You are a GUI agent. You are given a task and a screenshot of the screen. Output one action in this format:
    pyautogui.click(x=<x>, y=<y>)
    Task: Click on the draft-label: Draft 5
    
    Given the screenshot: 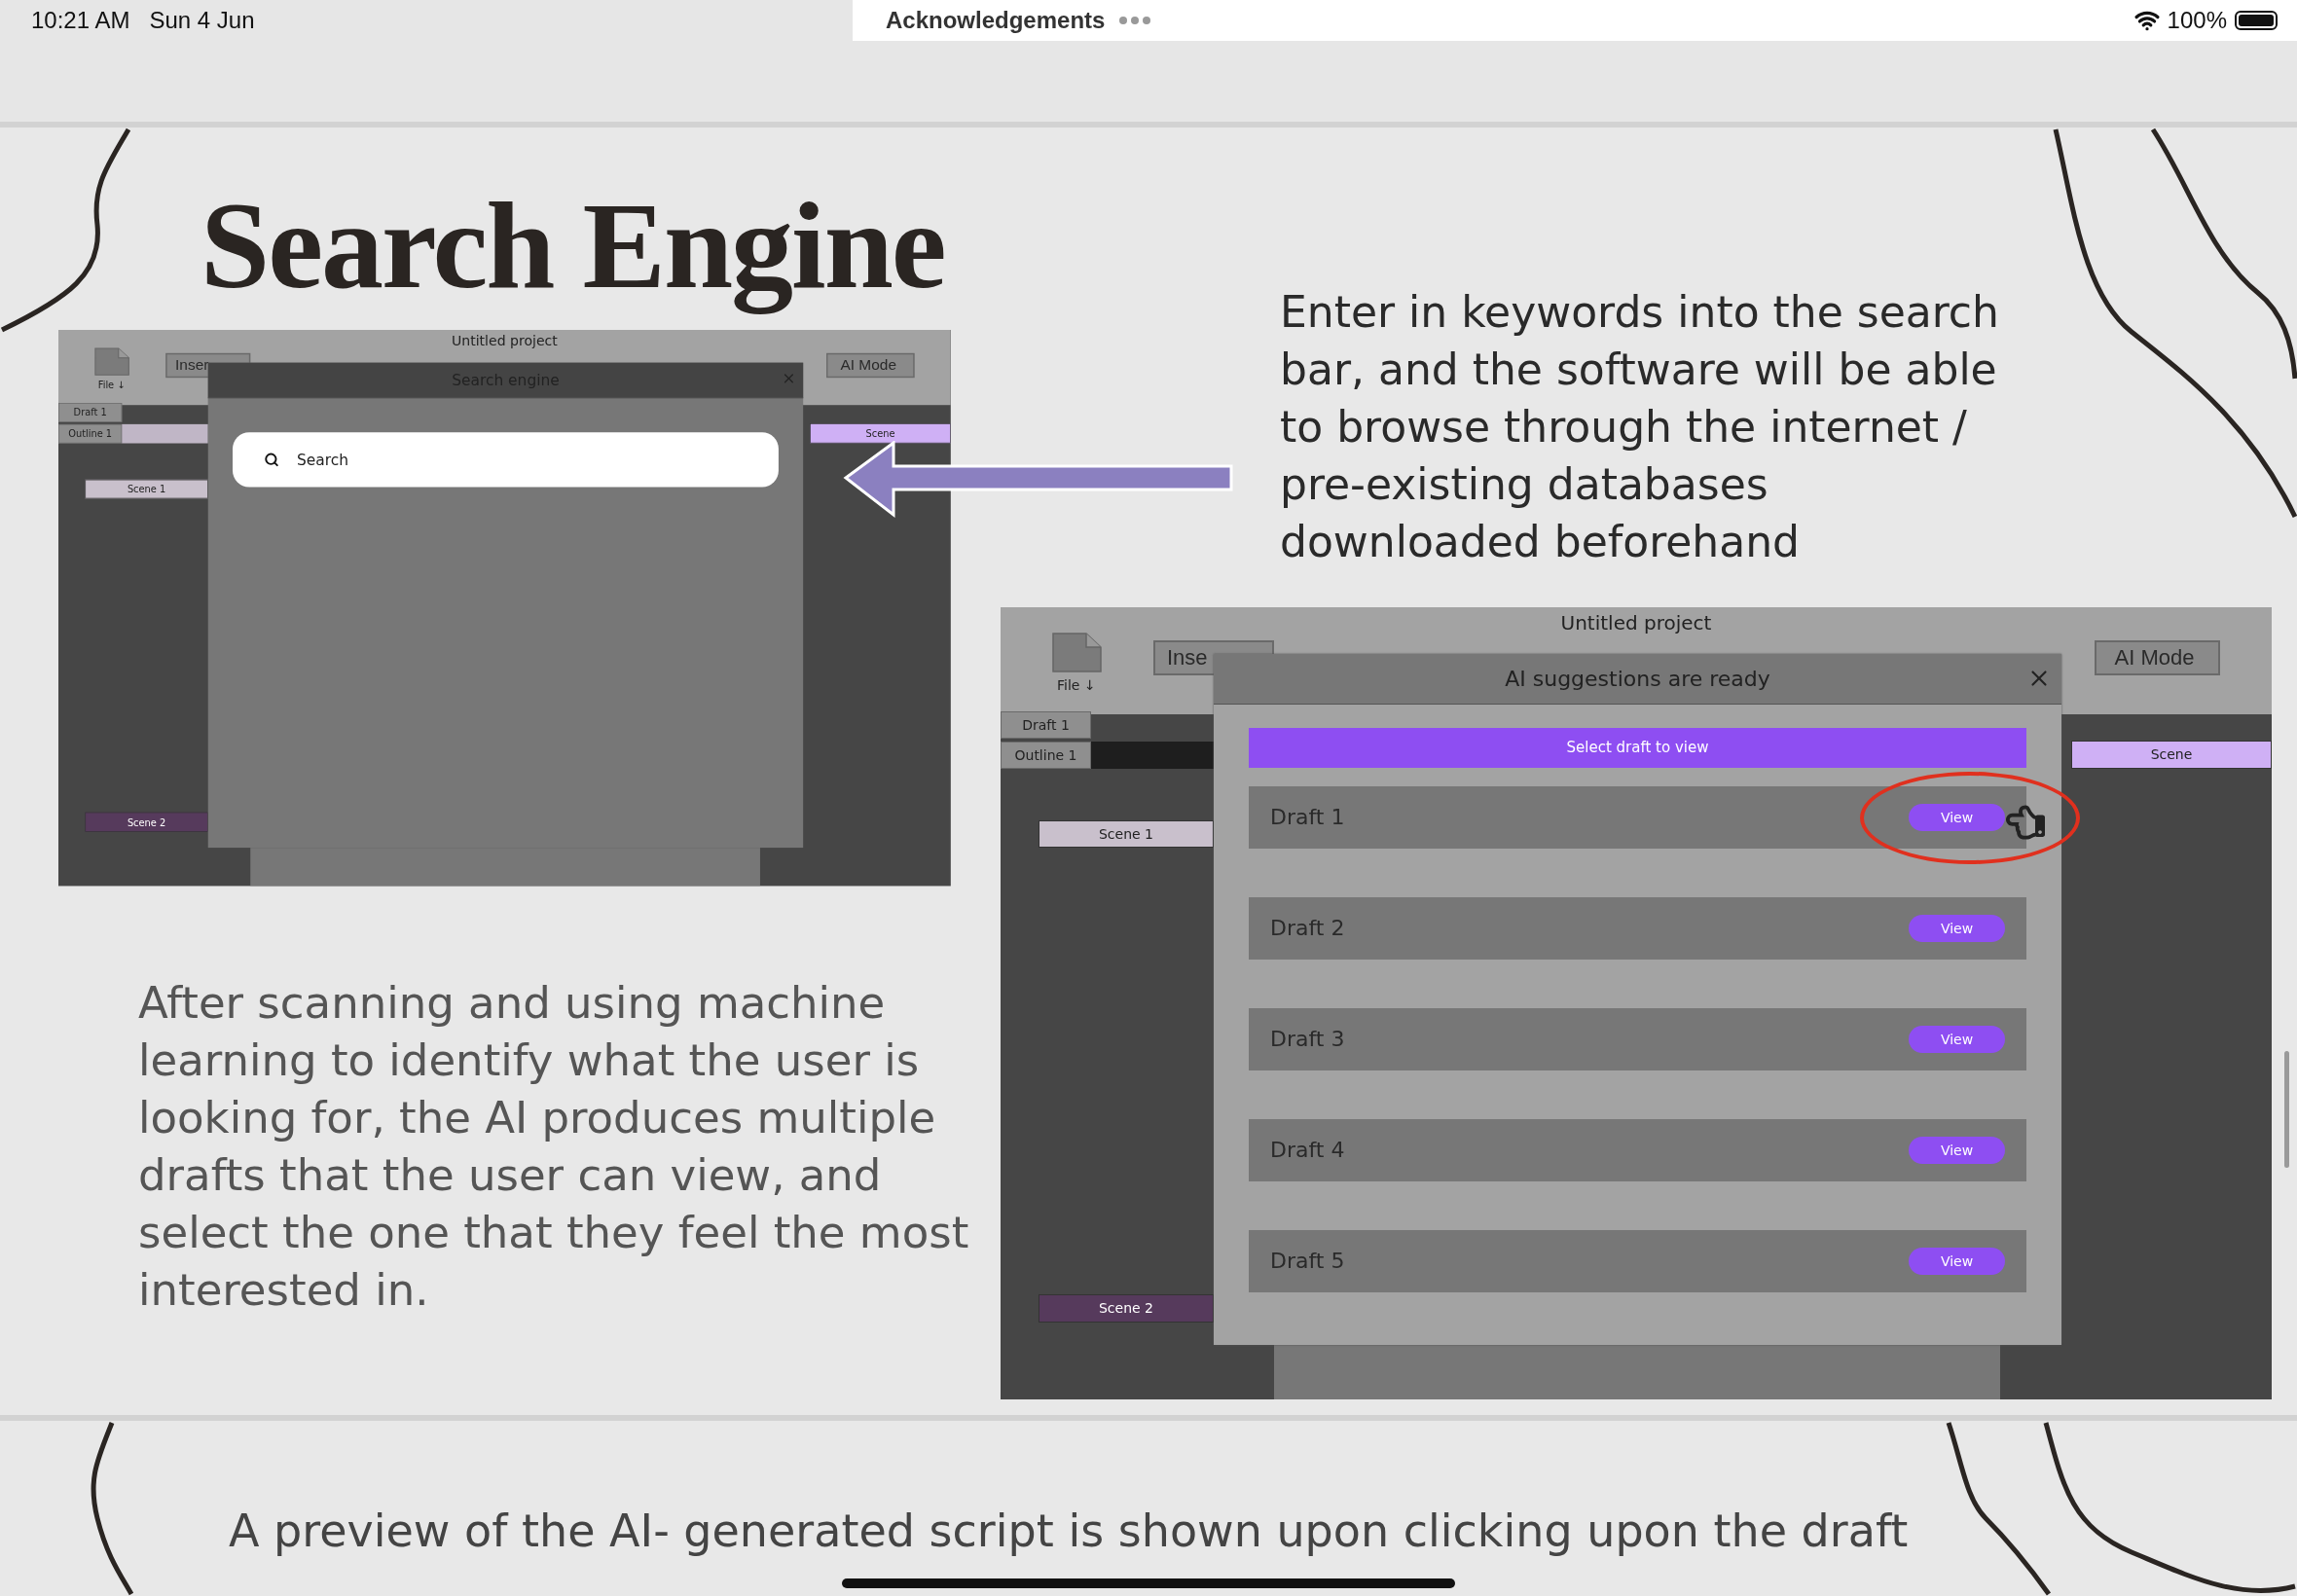 What is the action you would take?
    pyautogui.click(x=1307, y=1261)
    